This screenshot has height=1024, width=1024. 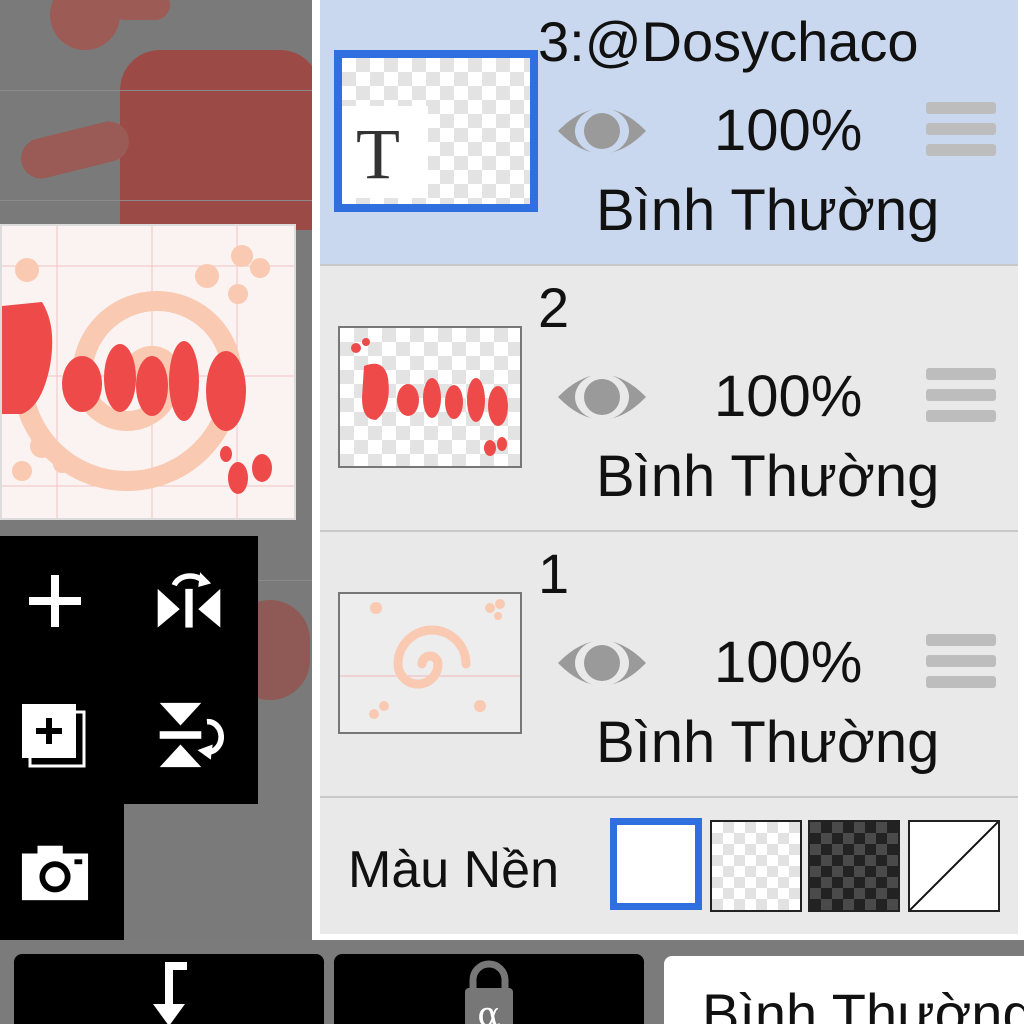 I want to click on add-layer-button, so click(x=55, y=601).